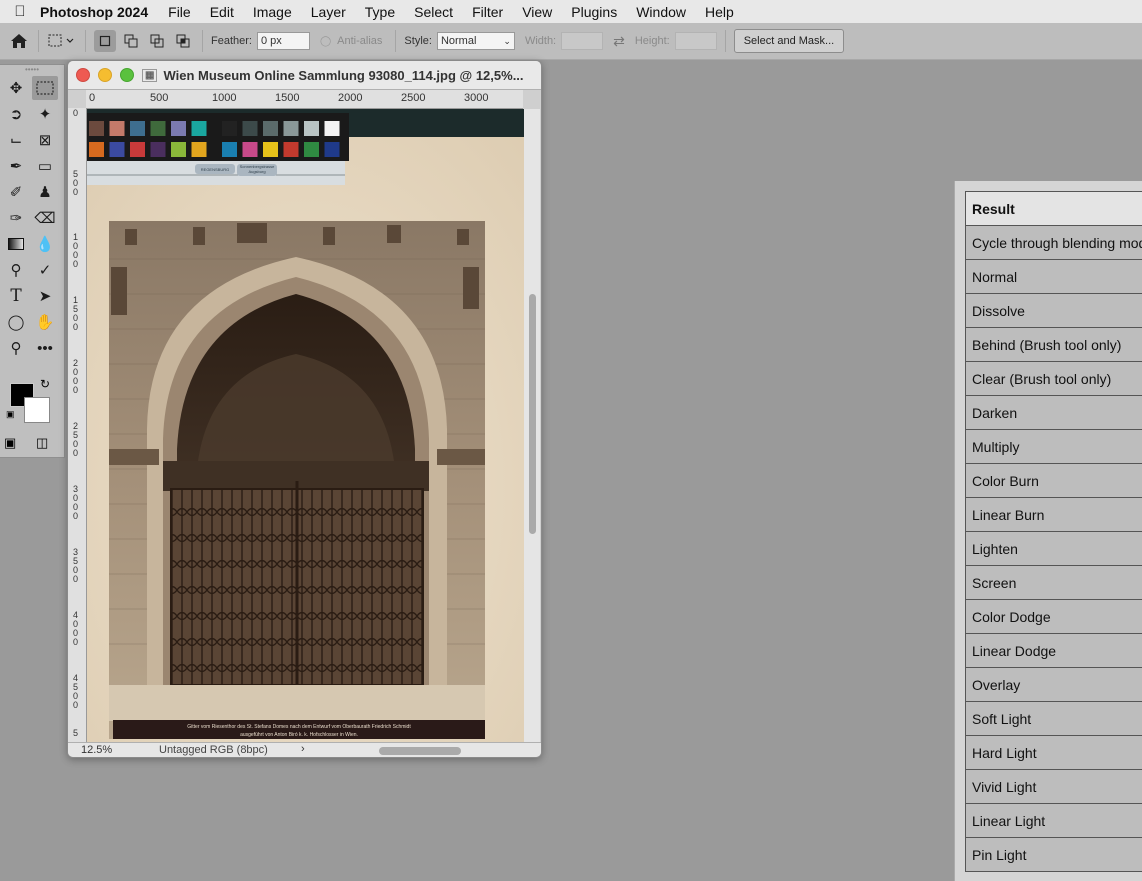  What do you see at coordinates (32, 70) in the screenshot?
I see `panel-grip: •••••` at bounding box center [32, 70].